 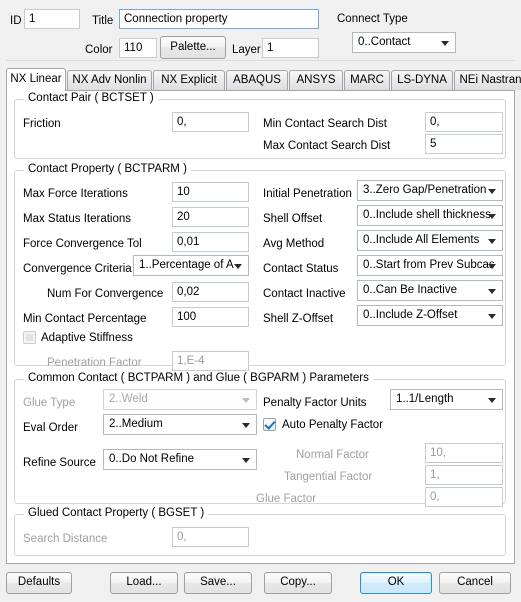 I want to click on min-contact-search-dist-label: Min Contact Search Dist, so click(x=325, y=124).